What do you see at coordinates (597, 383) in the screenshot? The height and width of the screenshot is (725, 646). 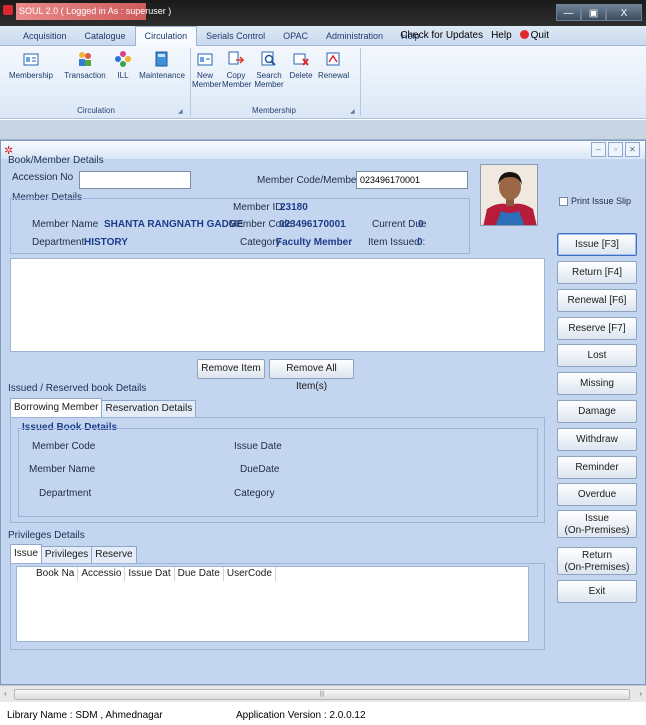 I see `missing-button: Missing` at bounding box center [597, 383].